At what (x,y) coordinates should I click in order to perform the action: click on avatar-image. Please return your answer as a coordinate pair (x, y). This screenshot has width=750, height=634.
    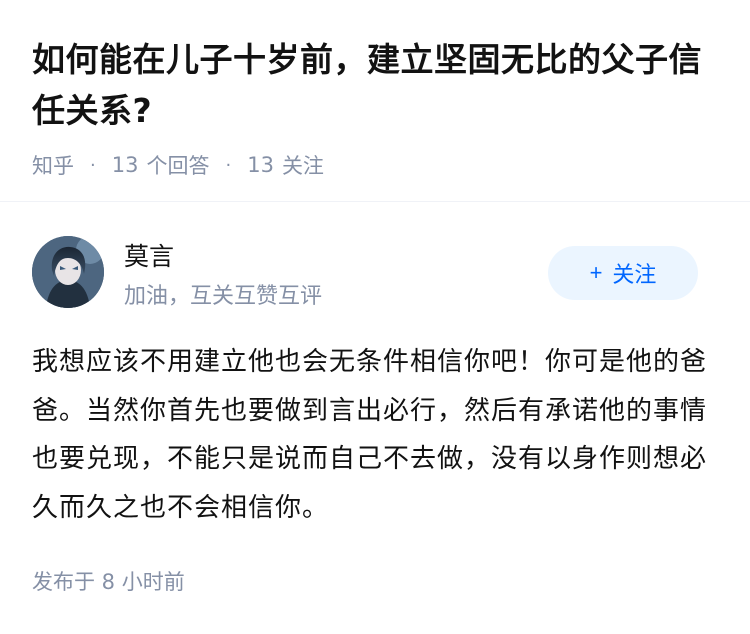
    Looking at the image, I should click on (68, 272).